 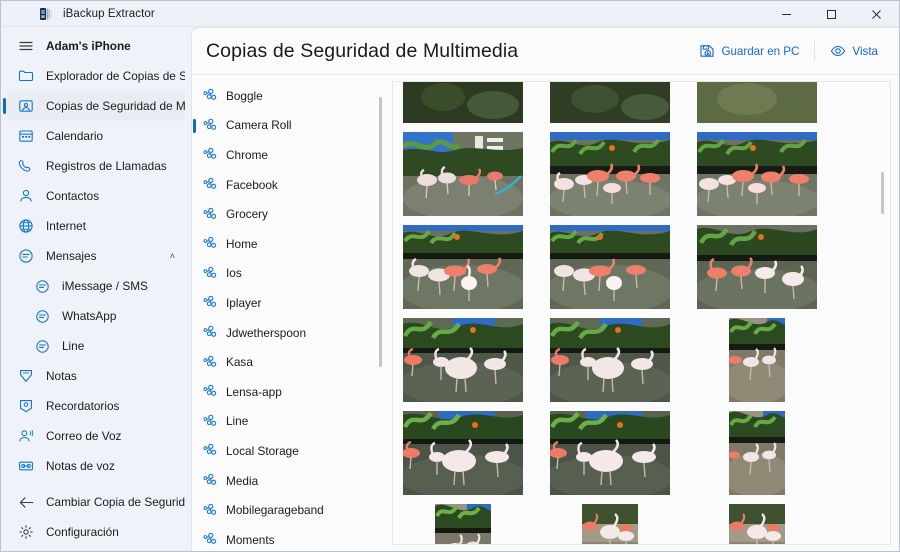 I want to click on album-item-mobilegarageband: Mobilegarageband, so click(x=290, y=510).